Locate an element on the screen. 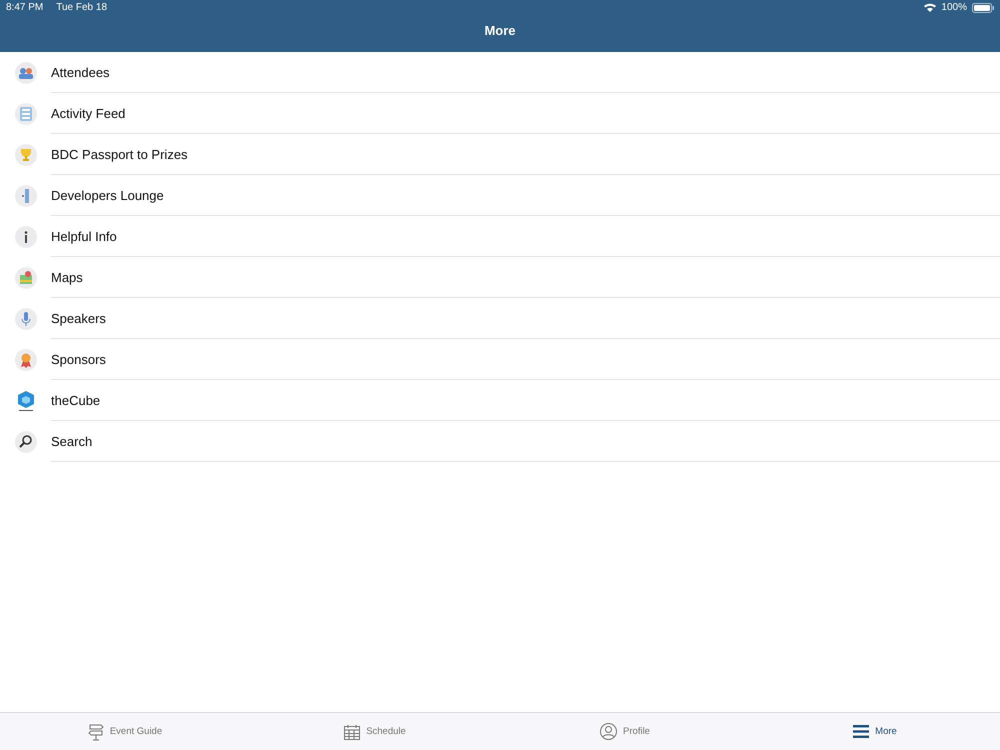 This screenshot has height=750, width=1000. menu-item: Attendees is located at coordinates (500, 72).